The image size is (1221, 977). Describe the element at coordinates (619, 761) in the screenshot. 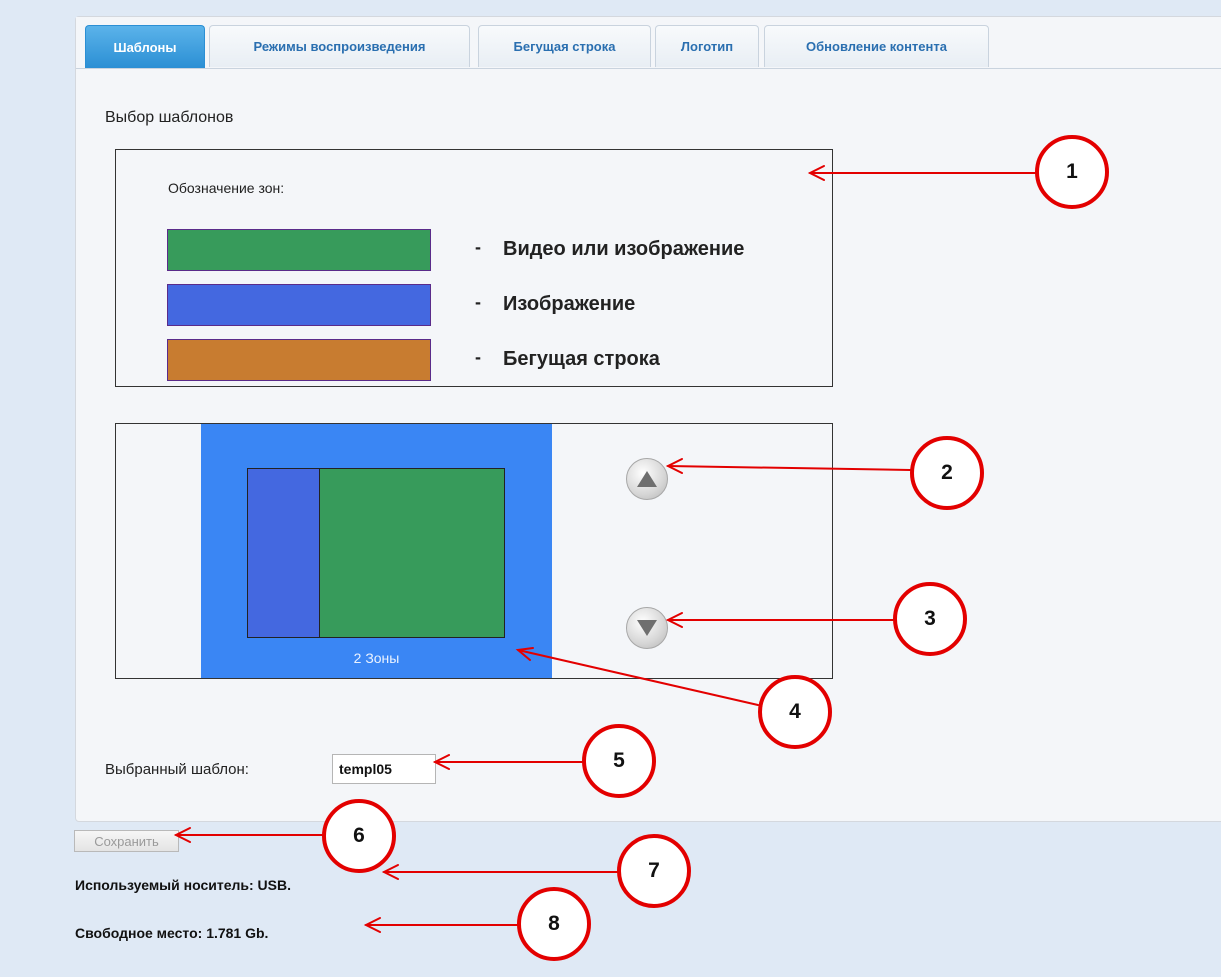

I see `callout-5: 5` at that location.